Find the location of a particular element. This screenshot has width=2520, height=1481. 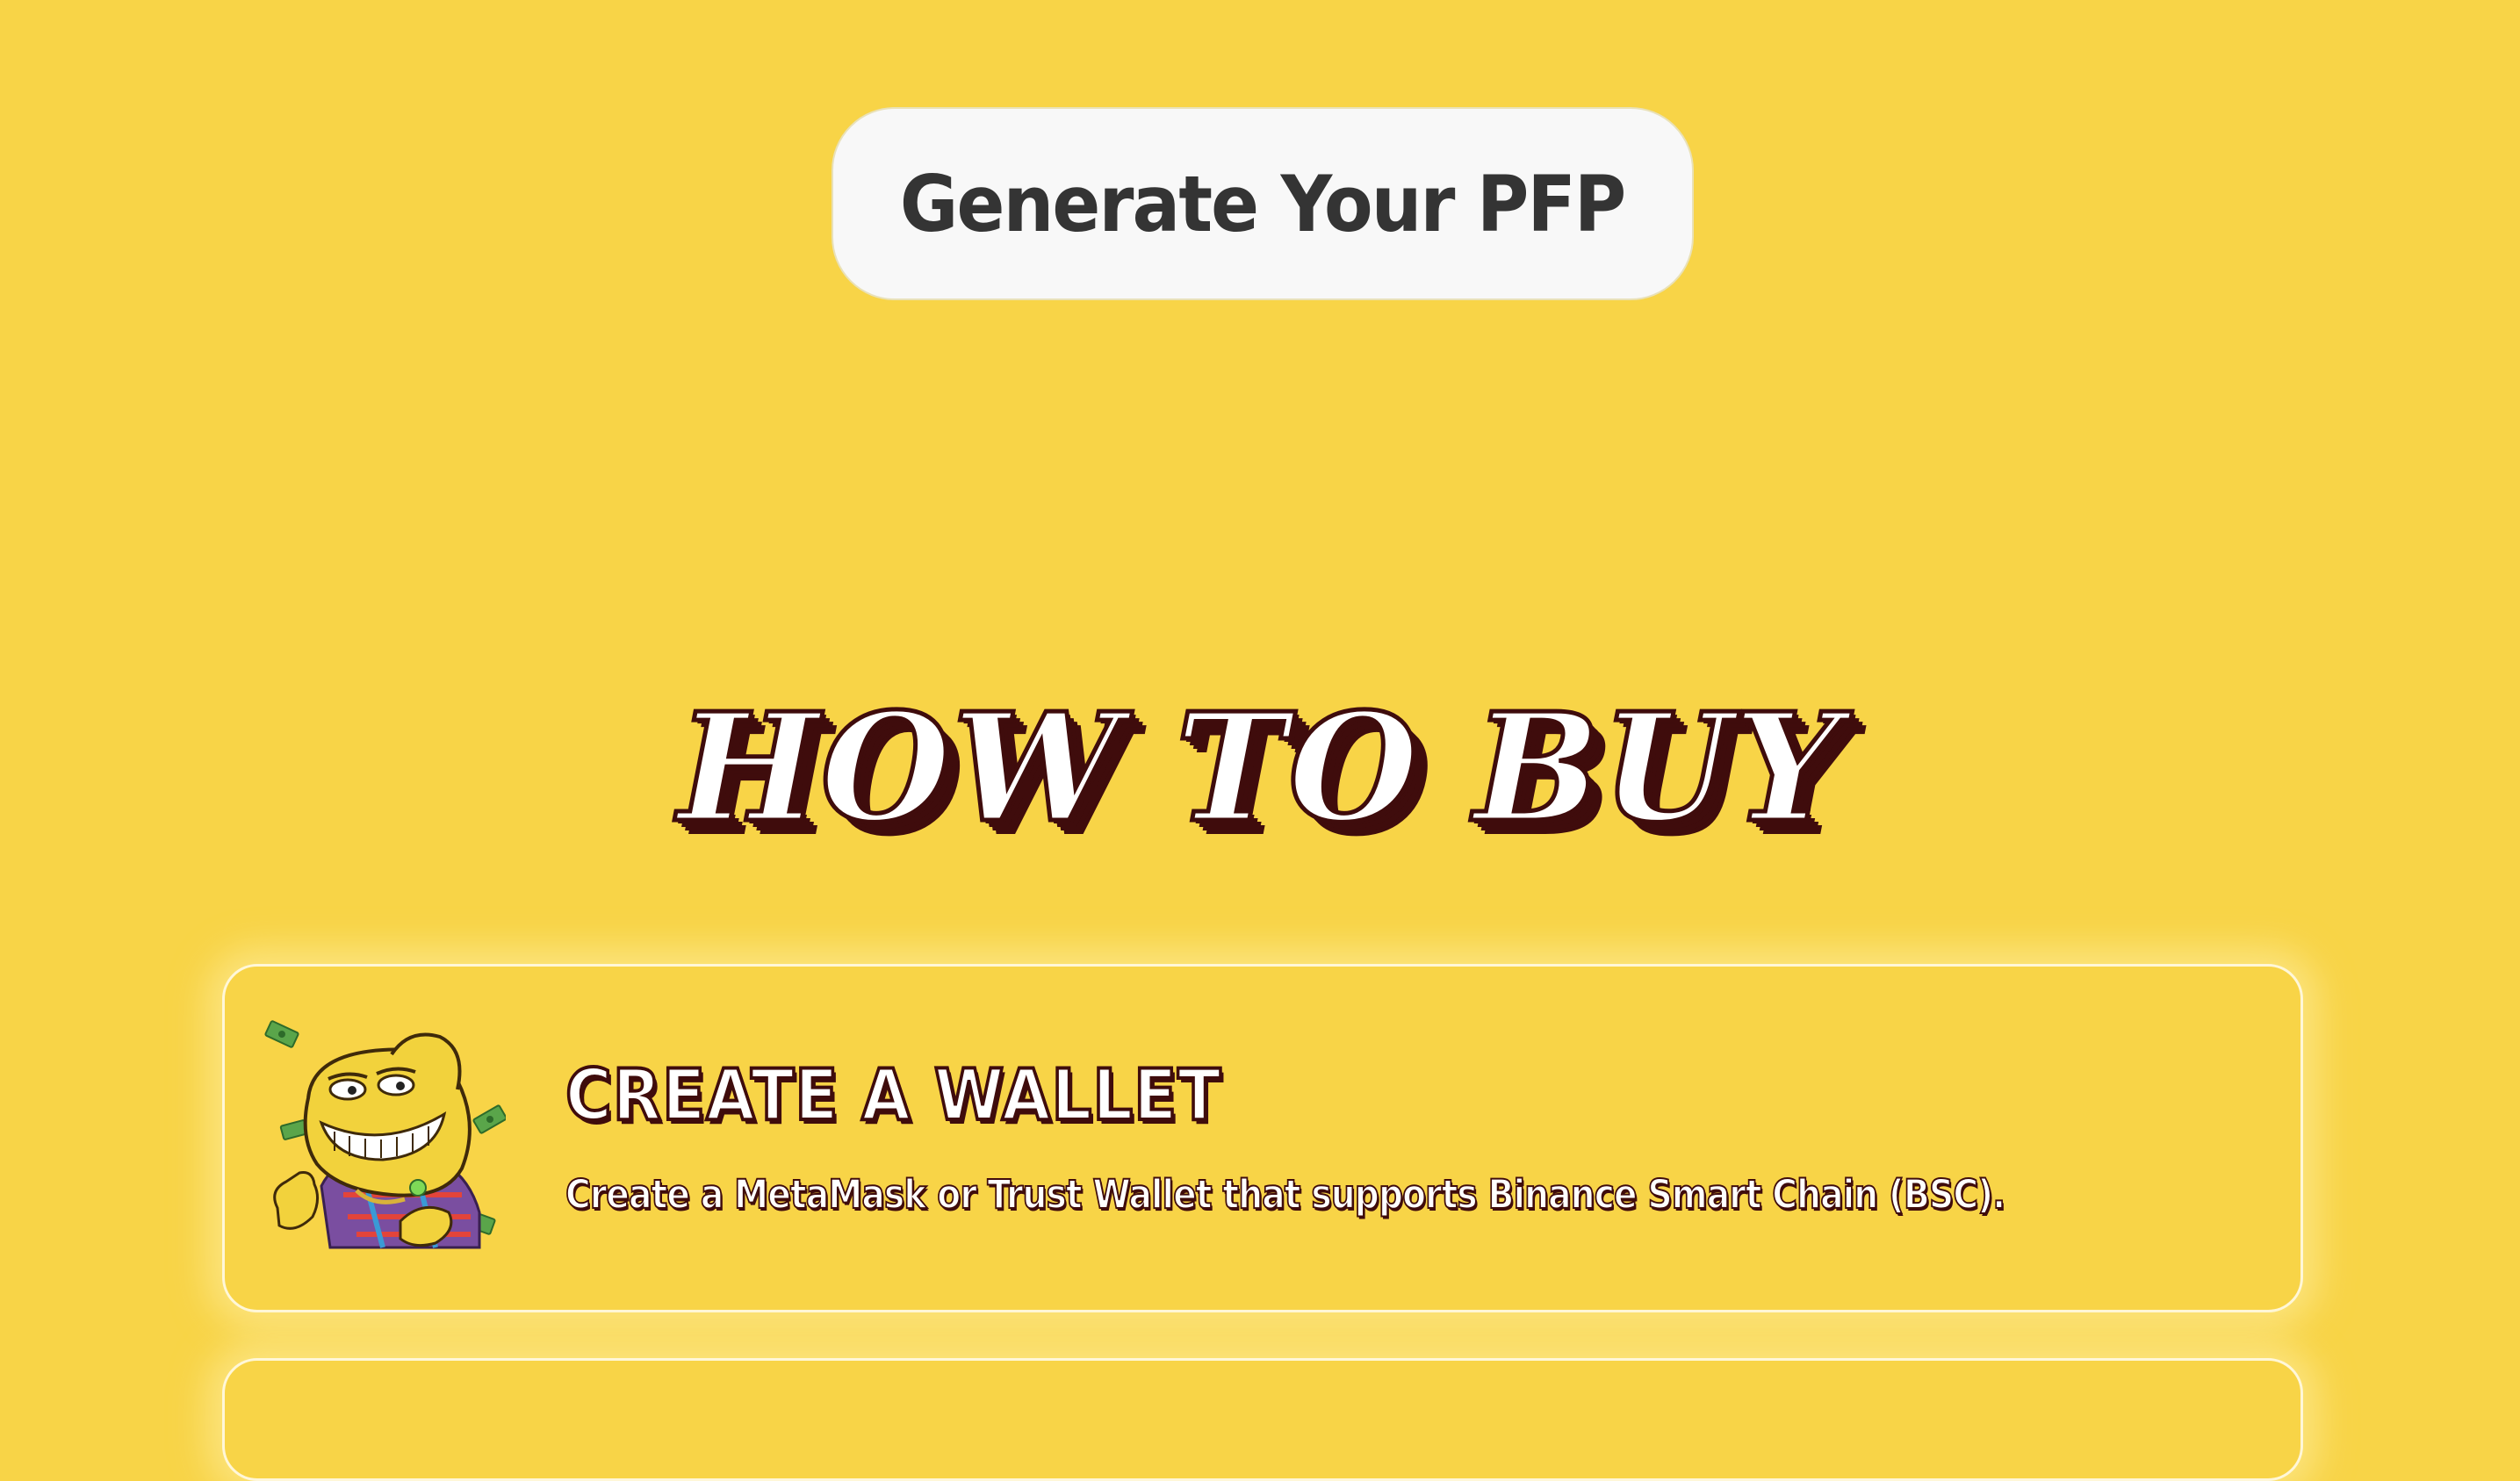

how-to-buy-heading: HOW TO BUY is located at coordinates (1259, 768).